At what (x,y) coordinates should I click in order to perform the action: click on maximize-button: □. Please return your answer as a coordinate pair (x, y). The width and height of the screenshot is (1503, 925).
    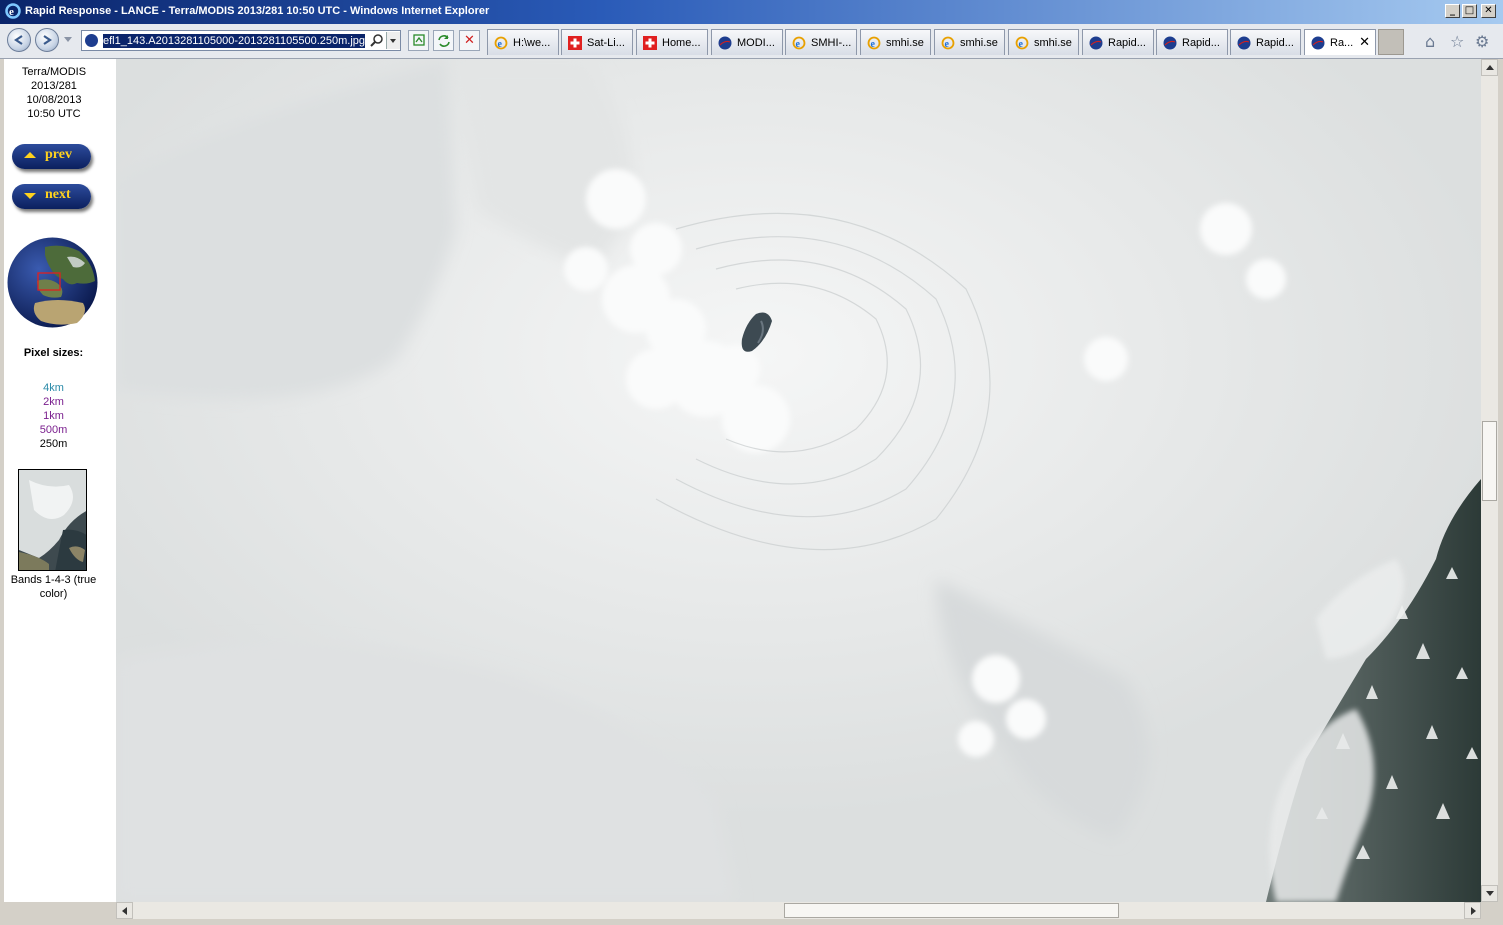
    Looking at the image, I should click on (1469, 11).